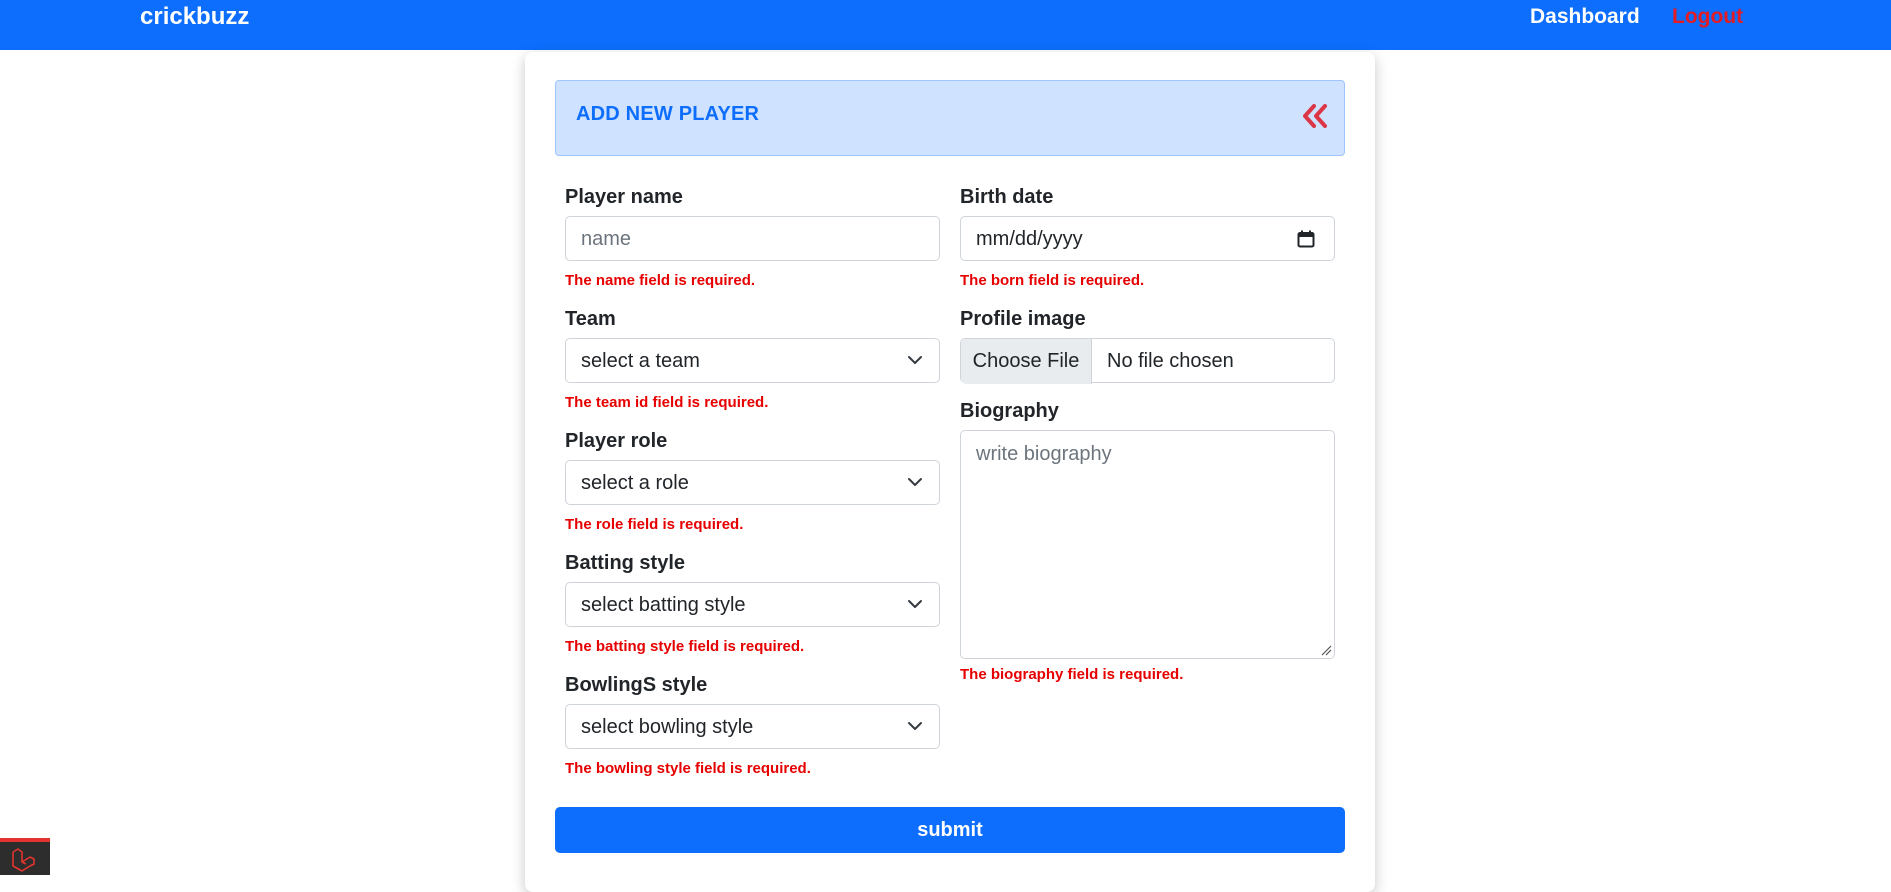 This screenshot has height=892, width=1891. I want to click on biography-placeholder: write biography, so click(1044, 454).